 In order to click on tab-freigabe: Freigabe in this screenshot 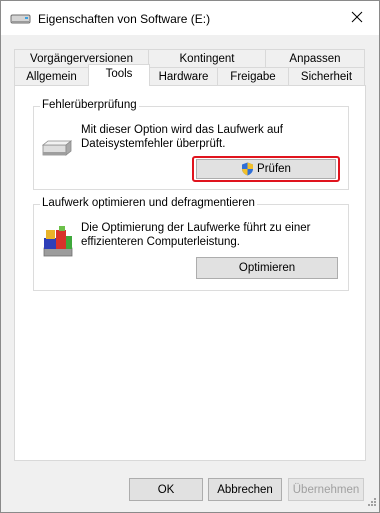, I will do `click(253, 76)`.